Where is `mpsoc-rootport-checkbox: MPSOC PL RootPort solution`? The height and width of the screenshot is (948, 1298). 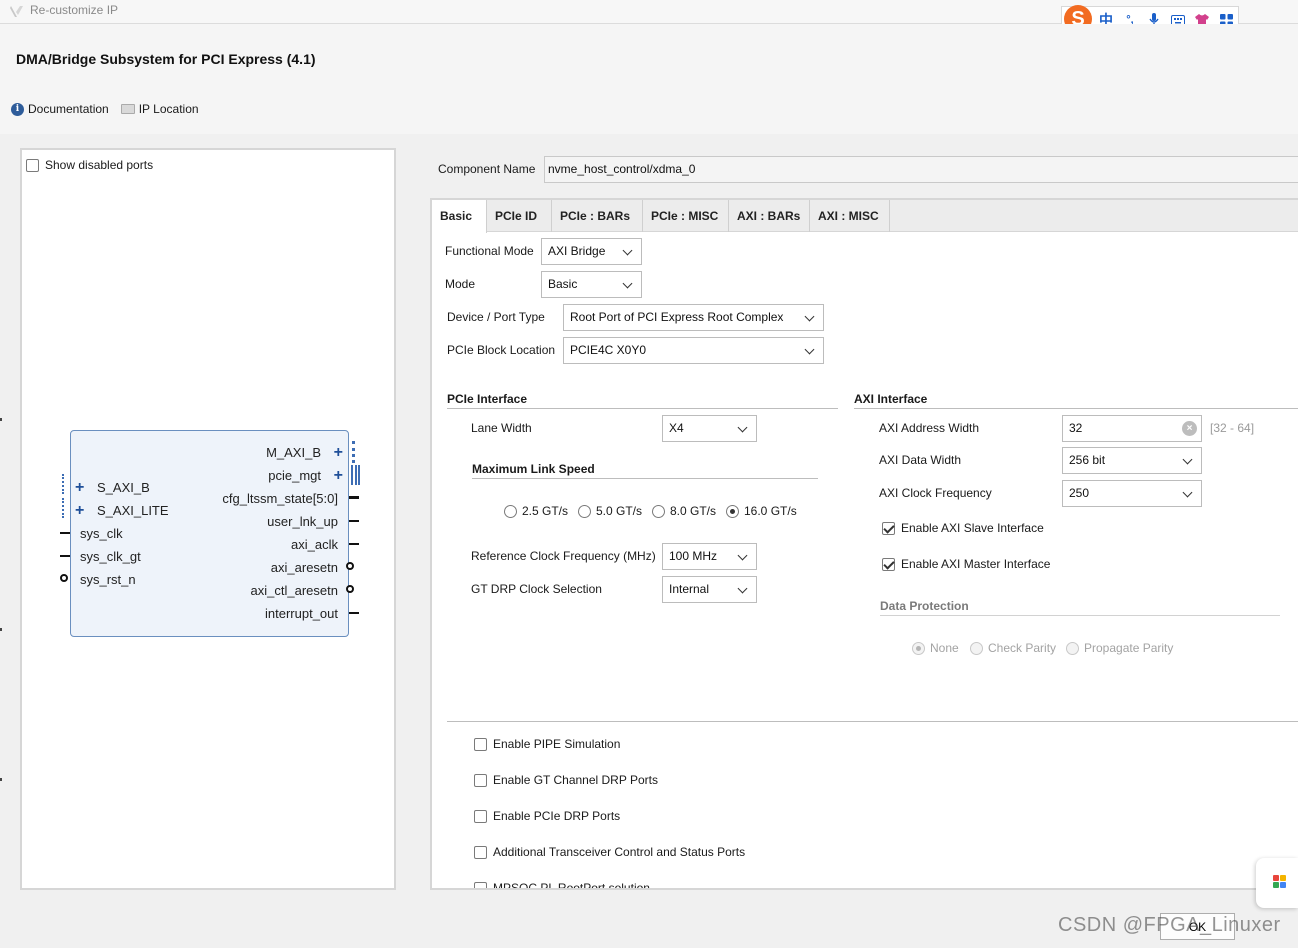
mpsoc-rootport-checkbox: MPSOC PL RootPort solution is located at coordinates (562, 885).